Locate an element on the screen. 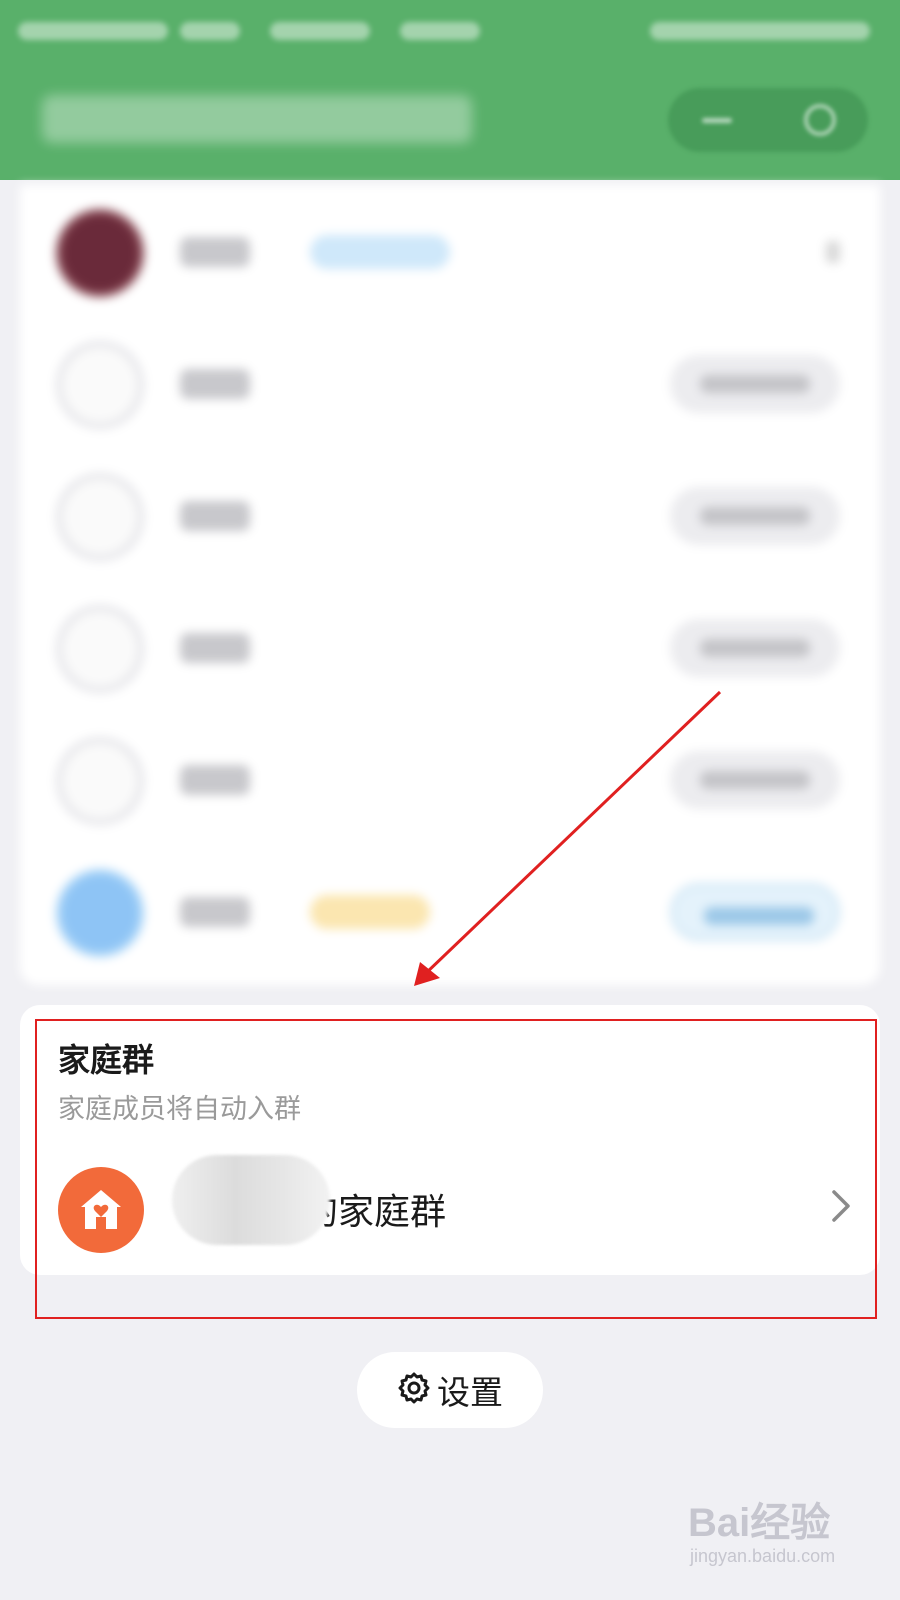 This screenshot has width=900, height=1600. settings-button: 设置 is located at coordinates (450, 1390).